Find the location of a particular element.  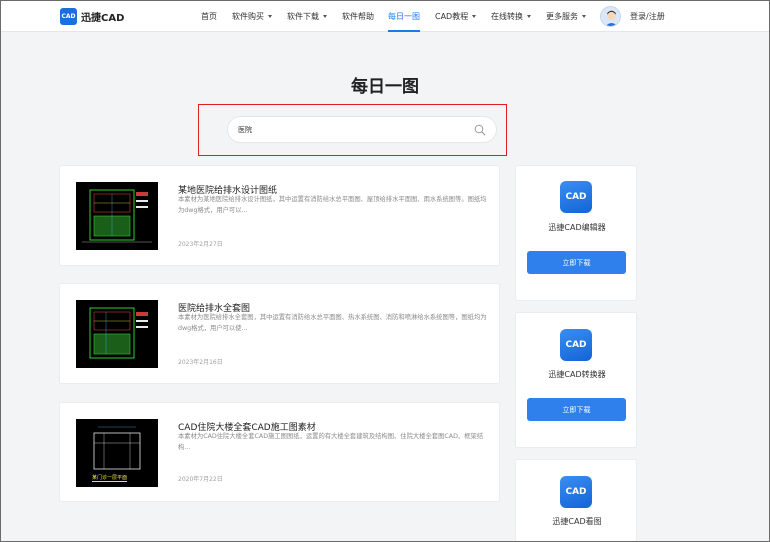

cad-viewer-icon: CAD is located at coordinates (576, 492).